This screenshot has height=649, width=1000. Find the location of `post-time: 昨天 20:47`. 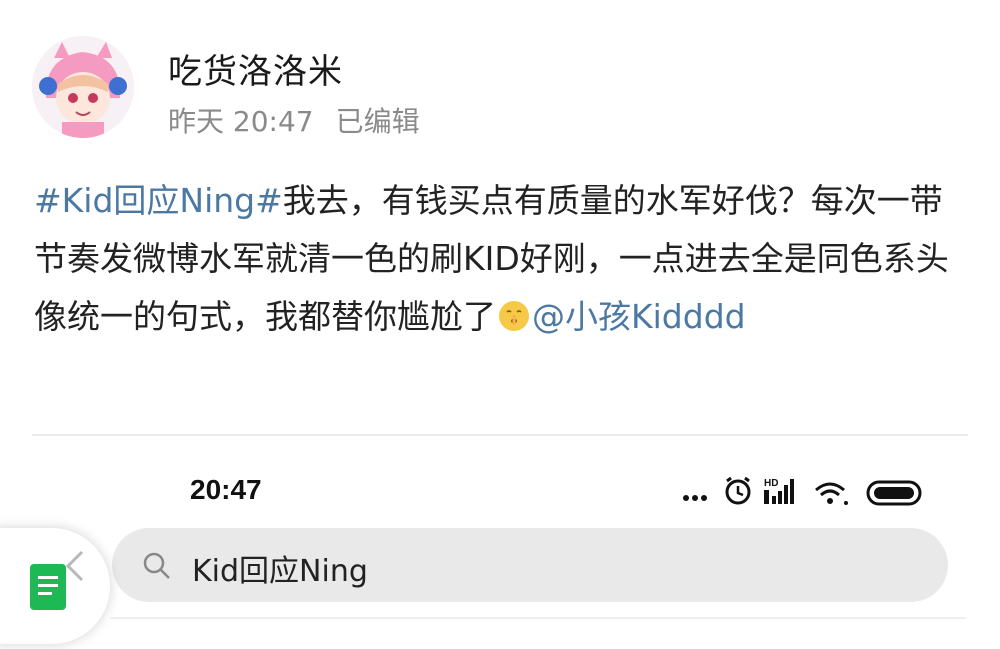

post-time: 昨天 20:47 is located at coordinates (241, 121).